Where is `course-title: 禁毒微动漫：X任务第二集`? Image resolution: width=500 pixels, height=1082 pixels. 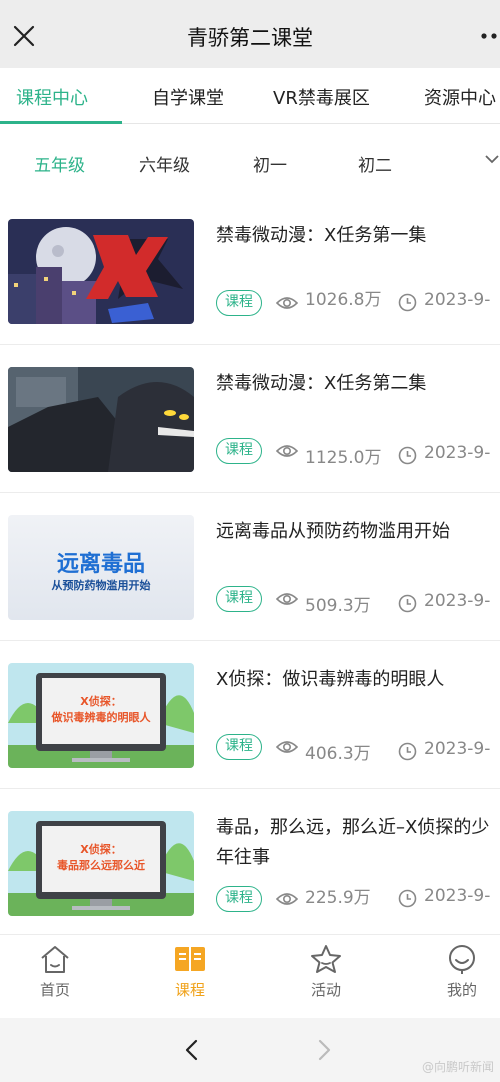 course-title: 禁毒微动漫：X任务第二集 is located at coordinates (358, 384).